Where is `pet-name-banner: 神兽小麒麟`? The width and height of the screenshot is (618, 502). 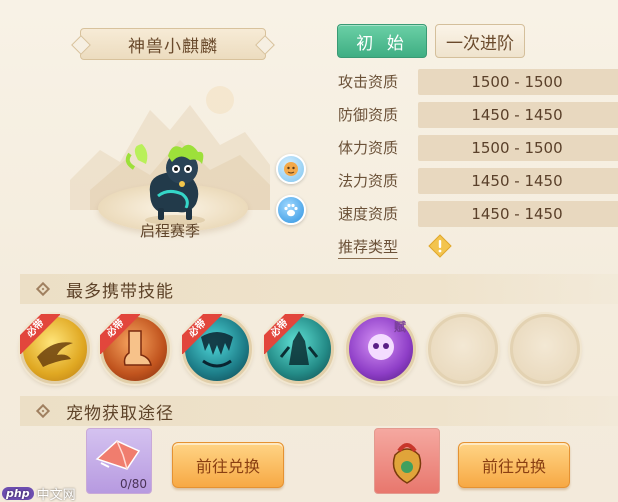
pet-name-banner: 神兽小麒麟 is located at coordinates (173, 44).